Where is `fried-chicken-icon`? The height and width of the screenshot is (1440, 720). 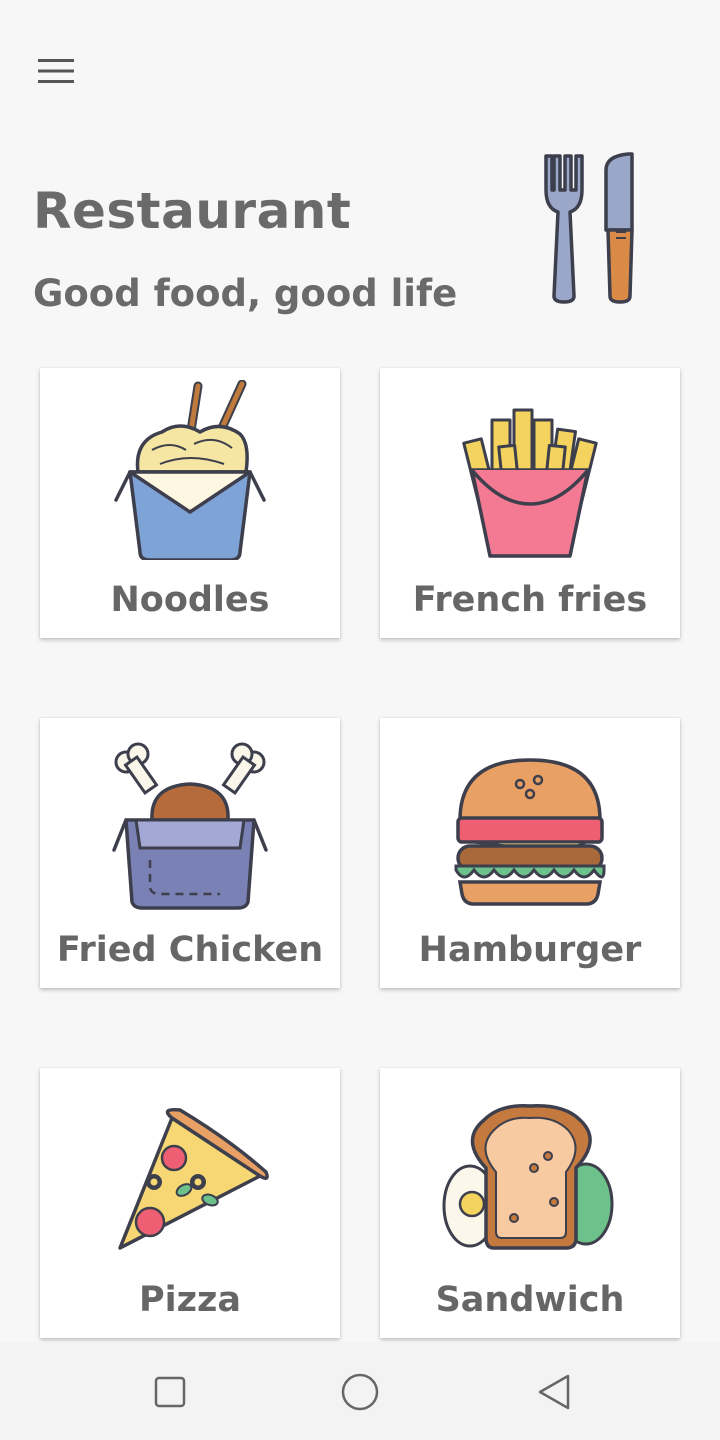 fried-chicken-icon is located at coordinates (190, 826).